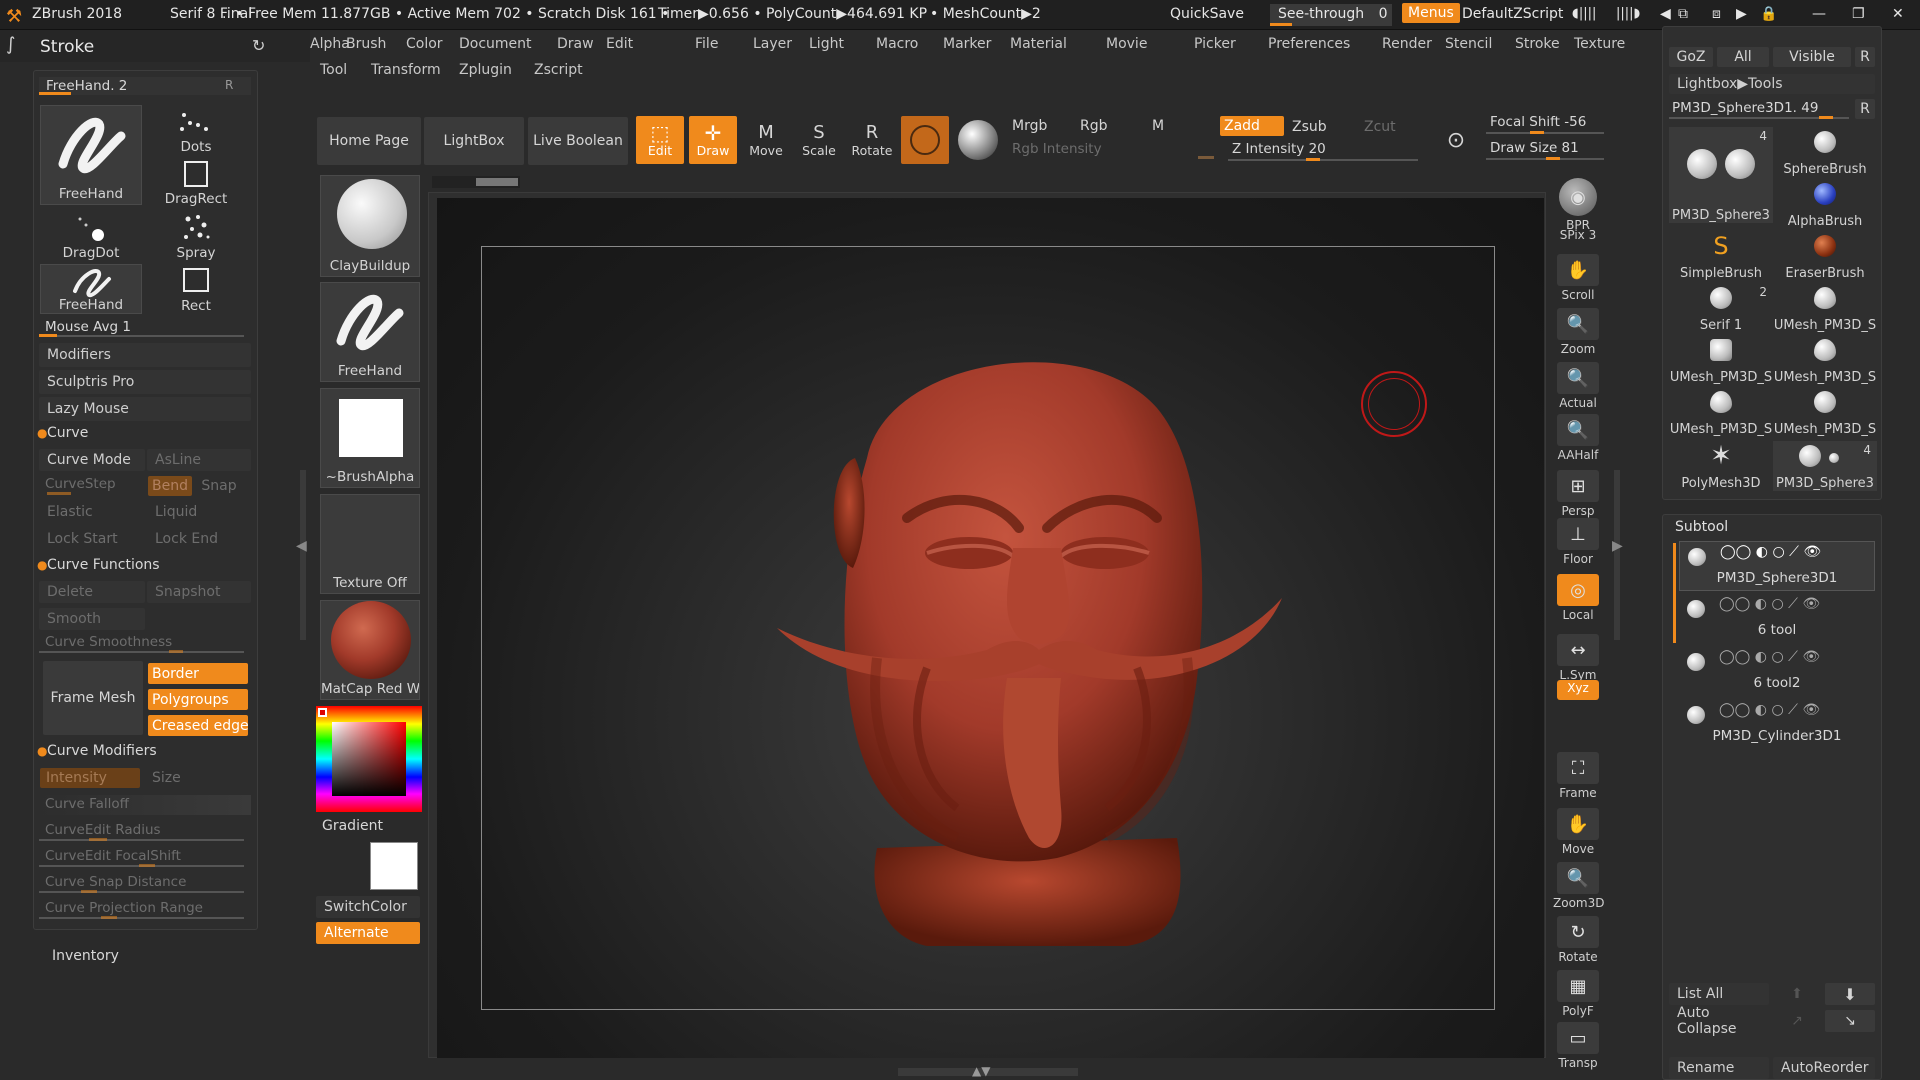  I want to click on tool-item: EraserBrush, so click(1825, 256).